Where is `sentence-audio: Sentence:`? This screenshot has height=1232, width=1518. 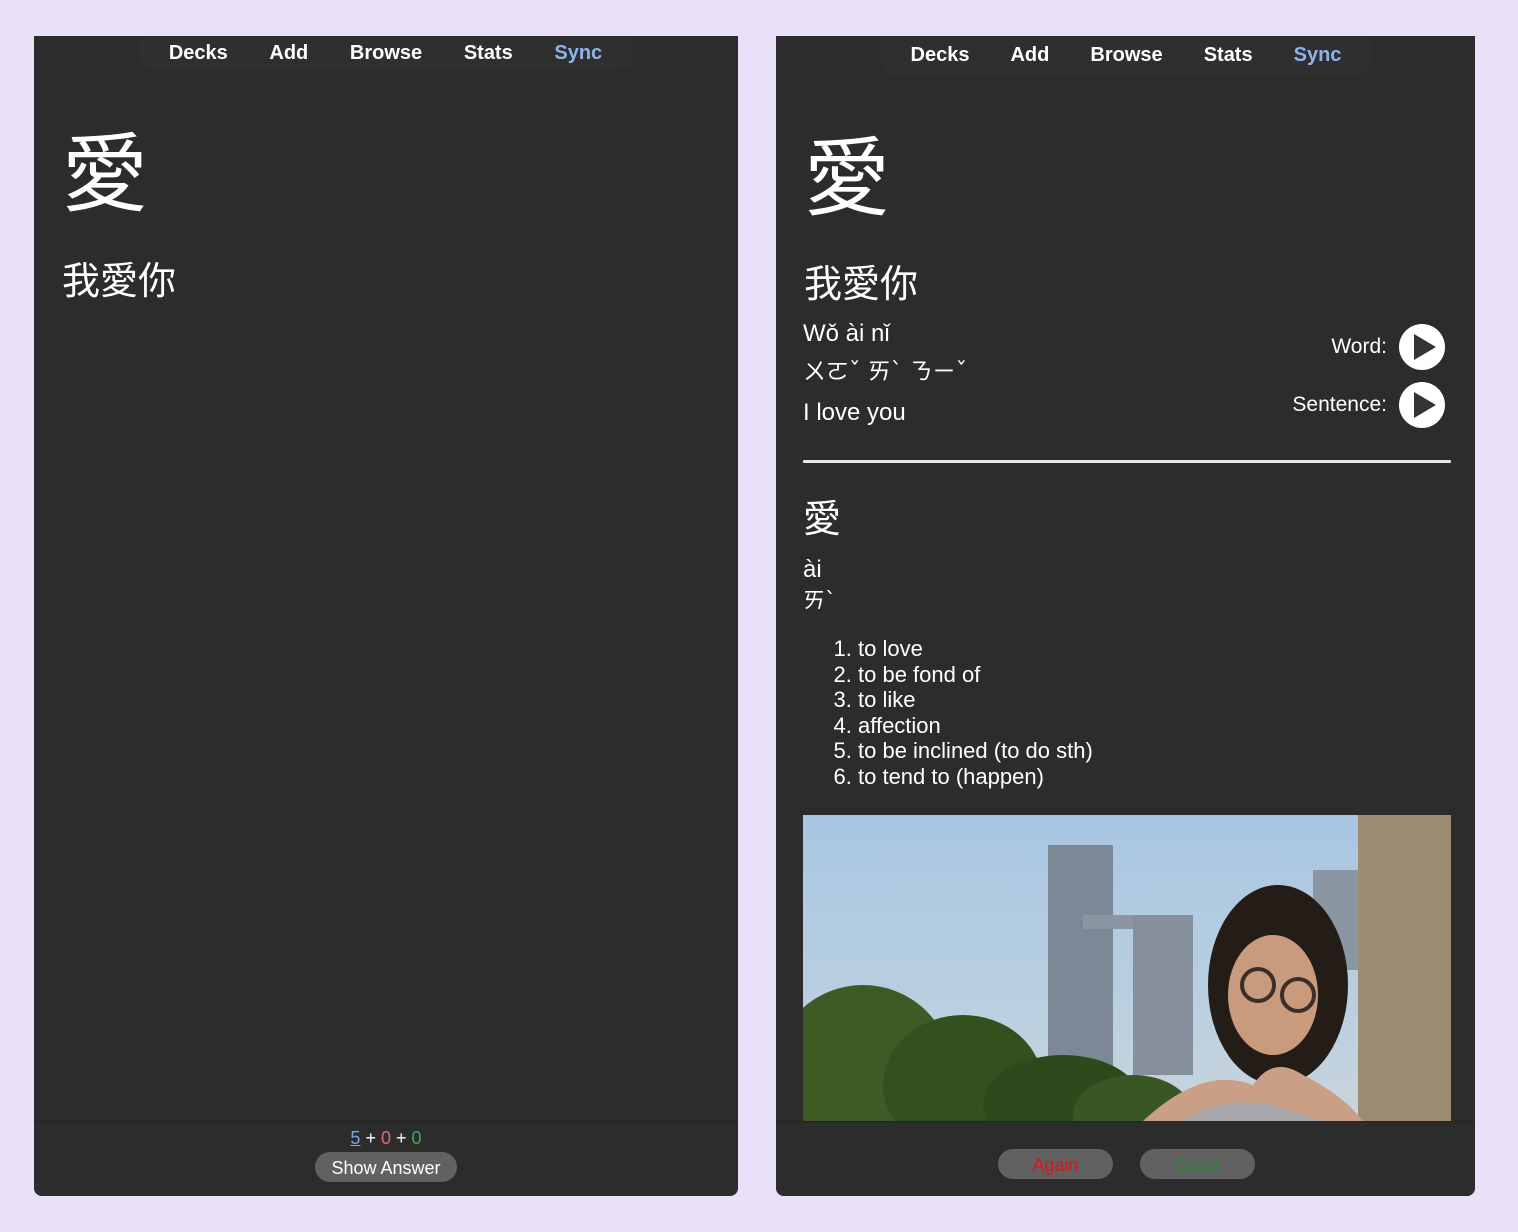 sentence-audio: Sentence: is located at coordinates (1368, 405).